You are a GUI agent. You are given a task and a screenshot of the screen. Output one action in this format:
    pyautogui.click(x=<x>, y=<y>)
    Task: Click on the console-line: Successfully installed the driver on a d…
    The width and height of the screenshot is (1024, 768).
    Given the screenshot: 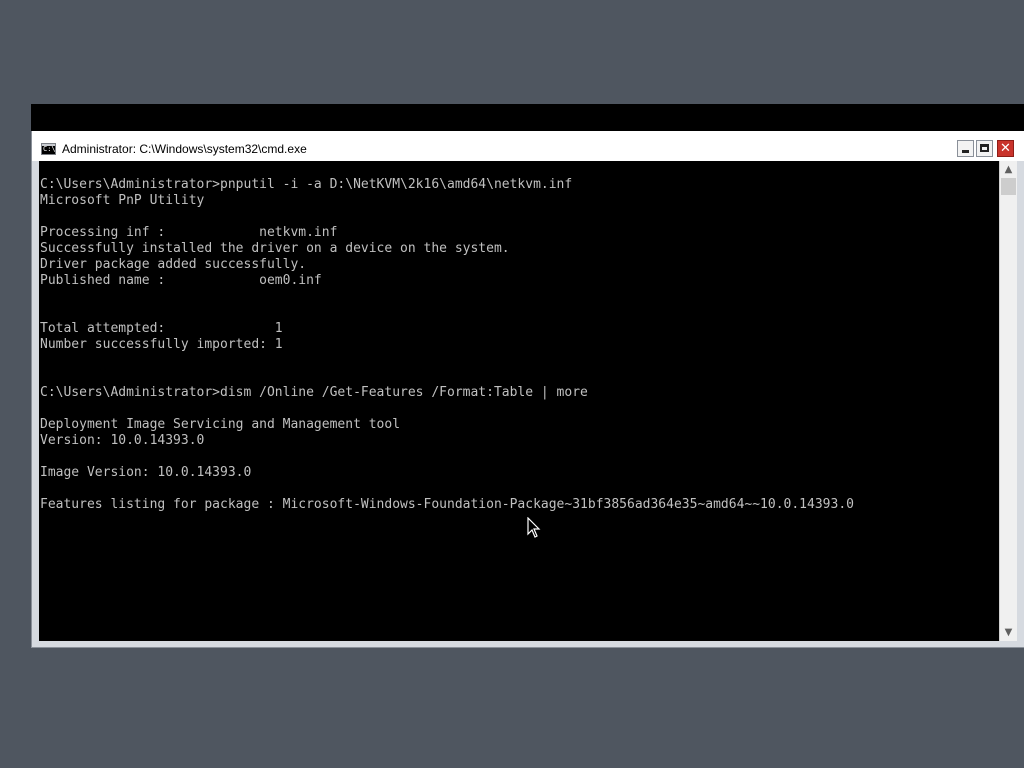 What is the action you would take?
    pyautogui.click(x=275, y=248)
    